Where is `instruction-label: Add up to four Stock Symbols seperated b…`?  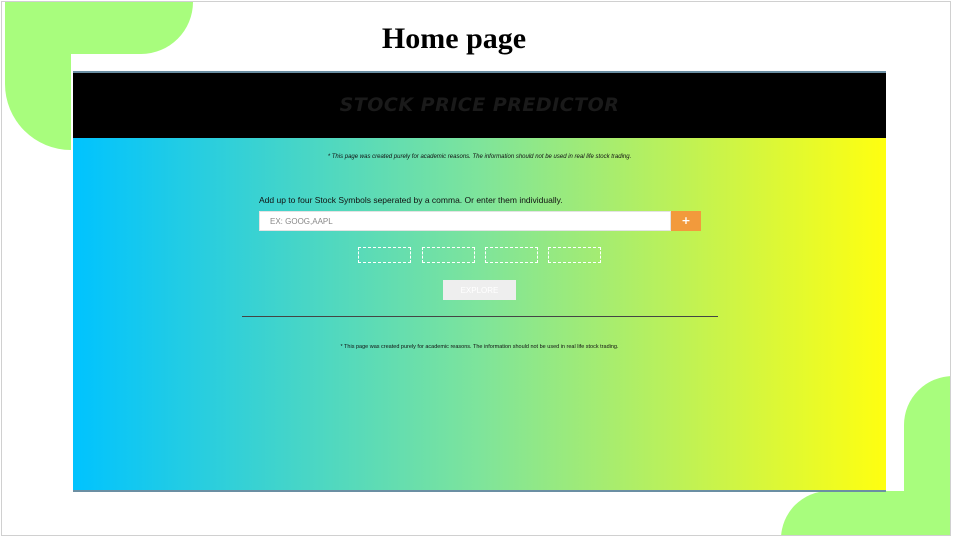 instruction-label: Add up to four Stock Symbols seperated b… is located at coordinates (411, 200).